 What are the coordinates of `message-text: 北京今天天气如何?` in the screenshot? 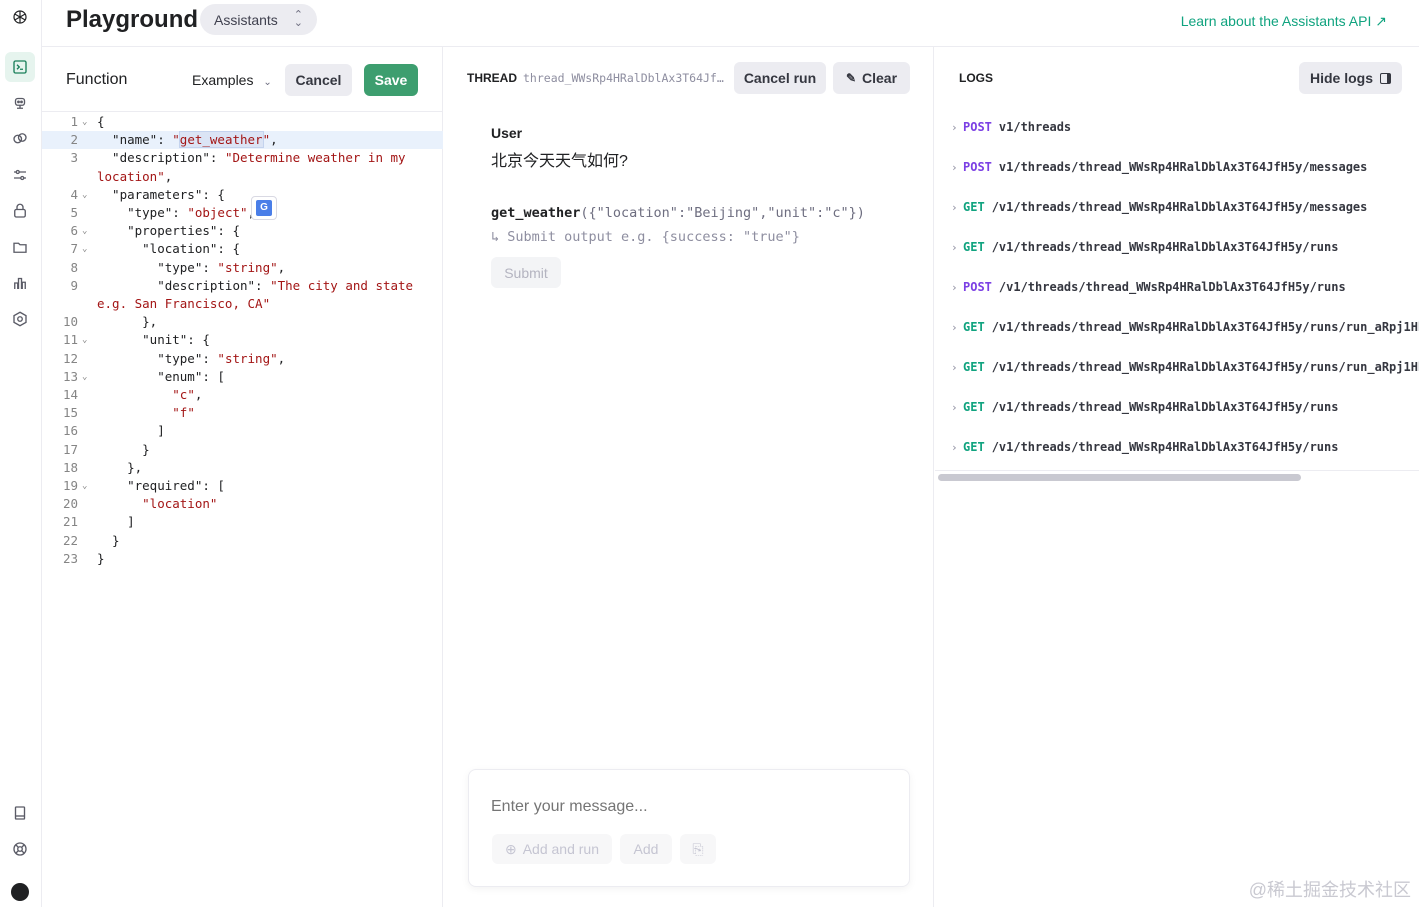 It's located at (559, 161).